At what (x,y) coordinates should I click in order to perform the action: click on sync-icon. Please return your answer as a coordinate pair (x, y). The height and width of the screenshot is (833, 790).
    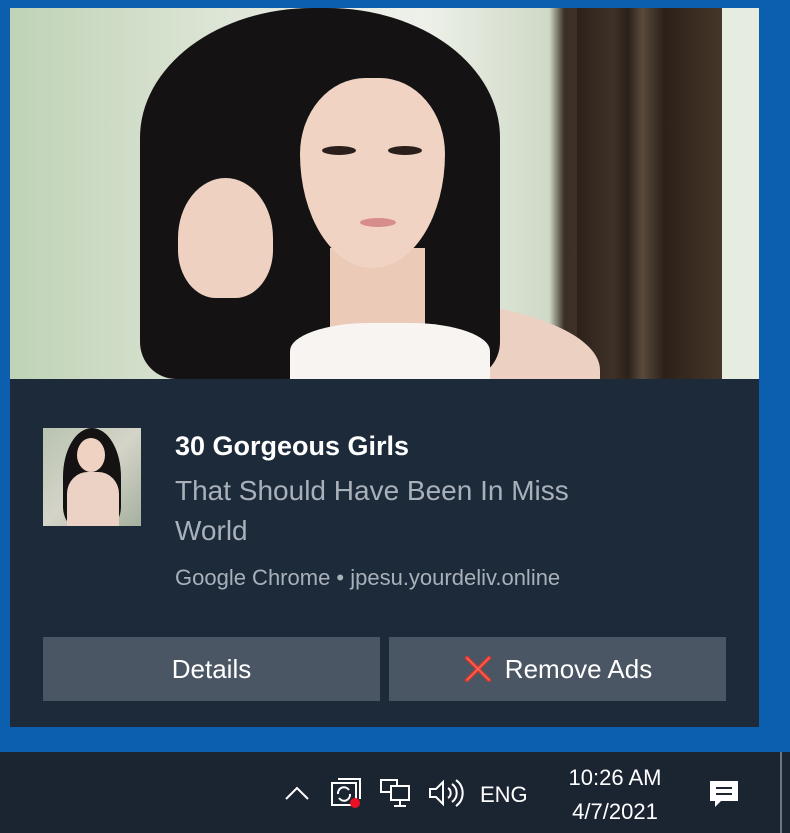
    Looking at the image, I should click on (346, 793).